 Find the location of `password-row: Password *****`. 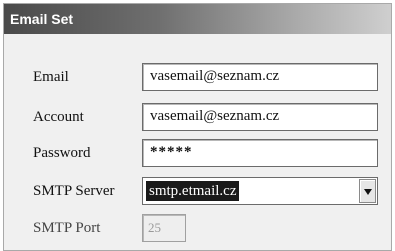

password-row: Password ***** is located at coordinates (197, 154).